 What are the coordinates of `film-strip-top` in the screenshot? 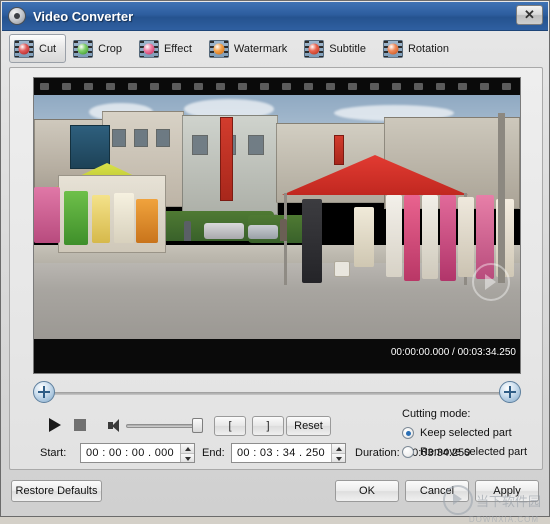 It's located at (277, 86).